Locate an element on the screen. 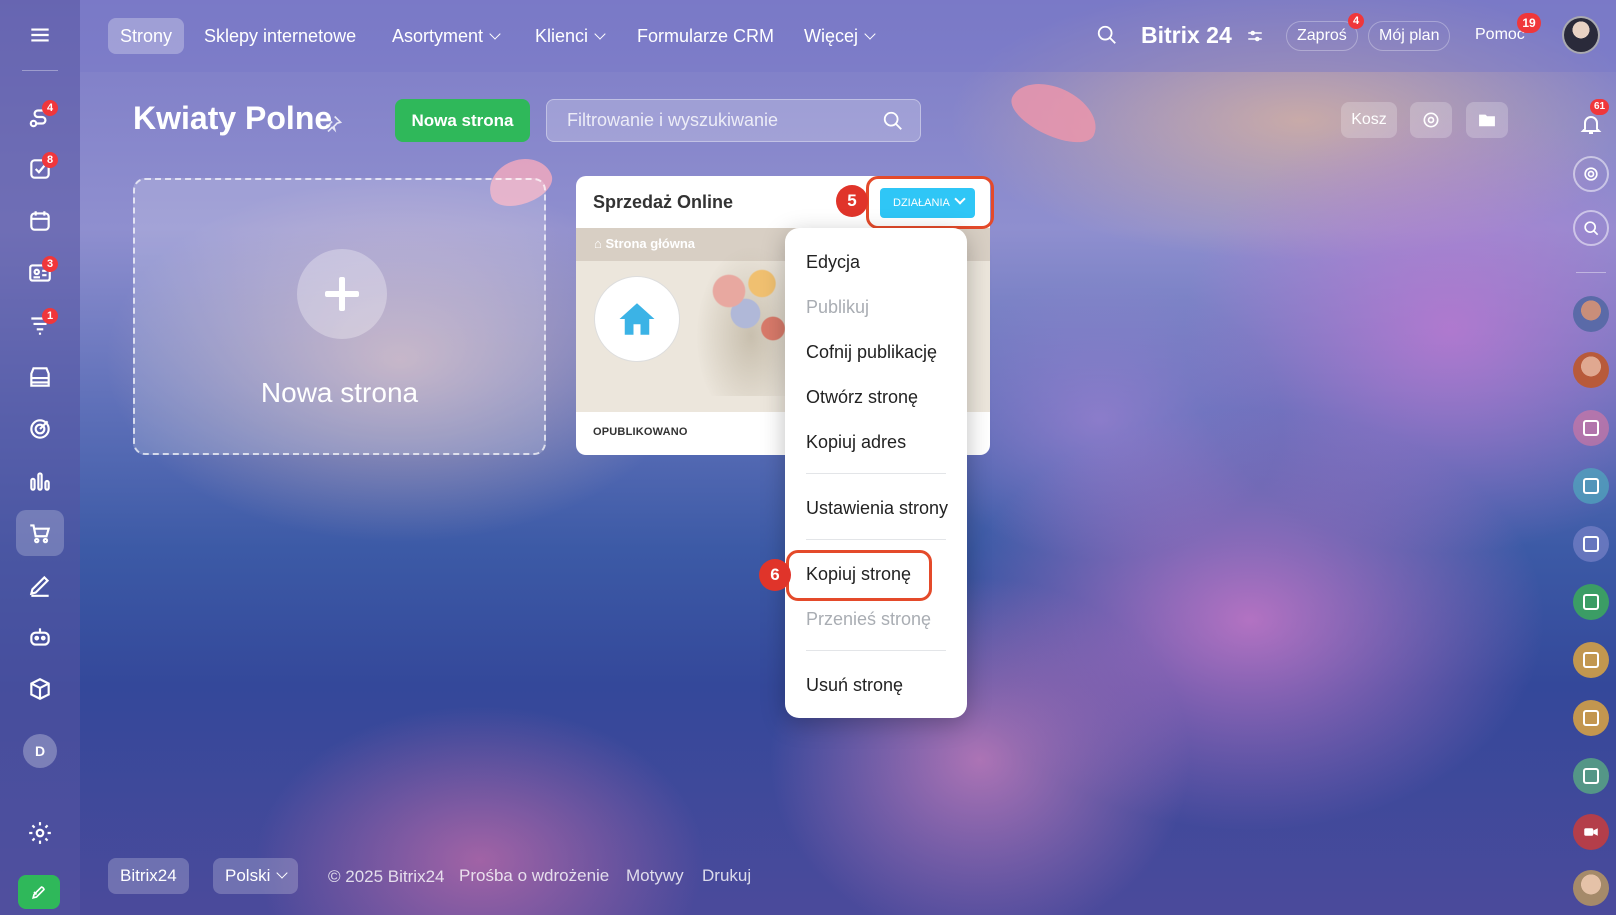 The width and height of the screenshot is (1616, 915). hamburger-icon is located at coordinates (40, 35).